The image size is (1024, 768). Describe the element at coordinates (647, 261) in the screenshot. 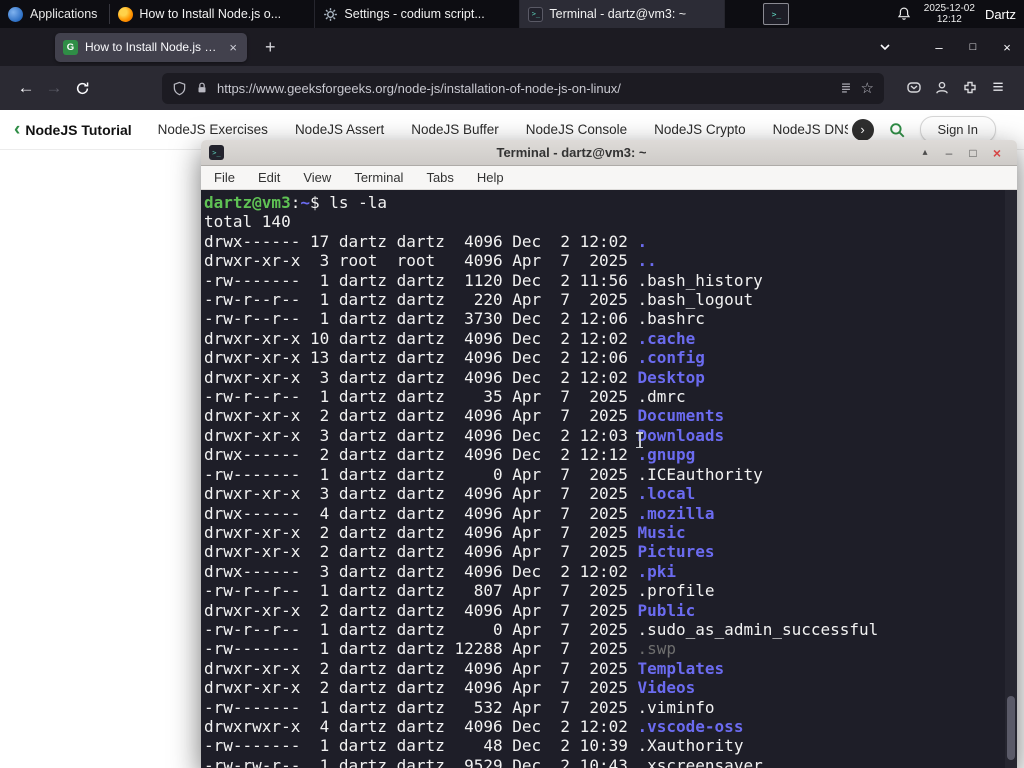

I see `file-name: ..` at that location.